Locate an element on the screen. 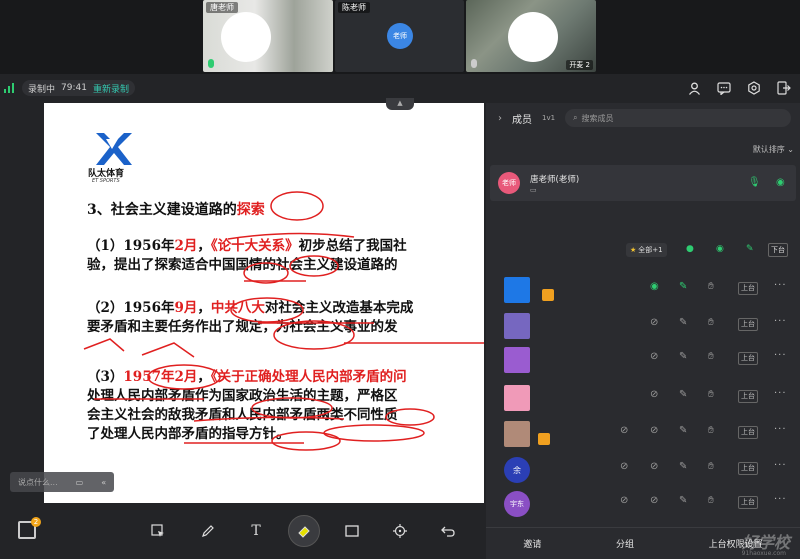 This screenshot has width=800, height=559. mic-all-icon: ● is located at coordinates (690, 249).